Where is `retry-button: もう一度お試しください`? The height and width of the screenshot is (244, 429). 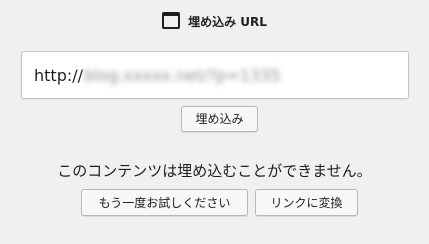
retry-button: もう一度お試しください is located at coordinates (164, 202).